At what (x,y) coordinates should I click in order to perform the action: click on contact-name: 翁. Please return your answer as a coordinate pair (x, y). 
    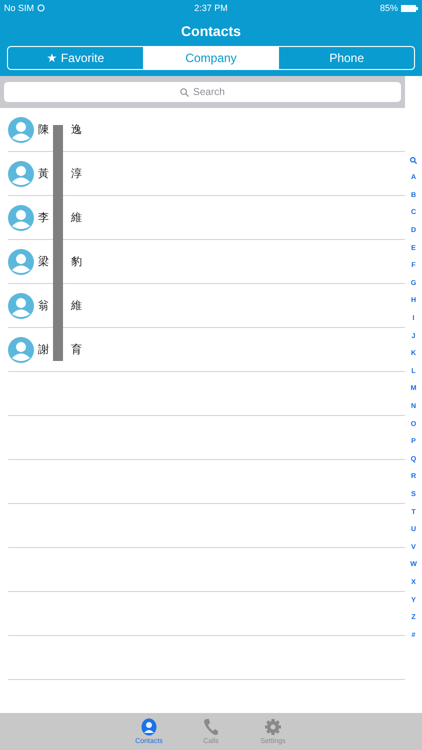
    Looking at the image, I should click on (43, 305).